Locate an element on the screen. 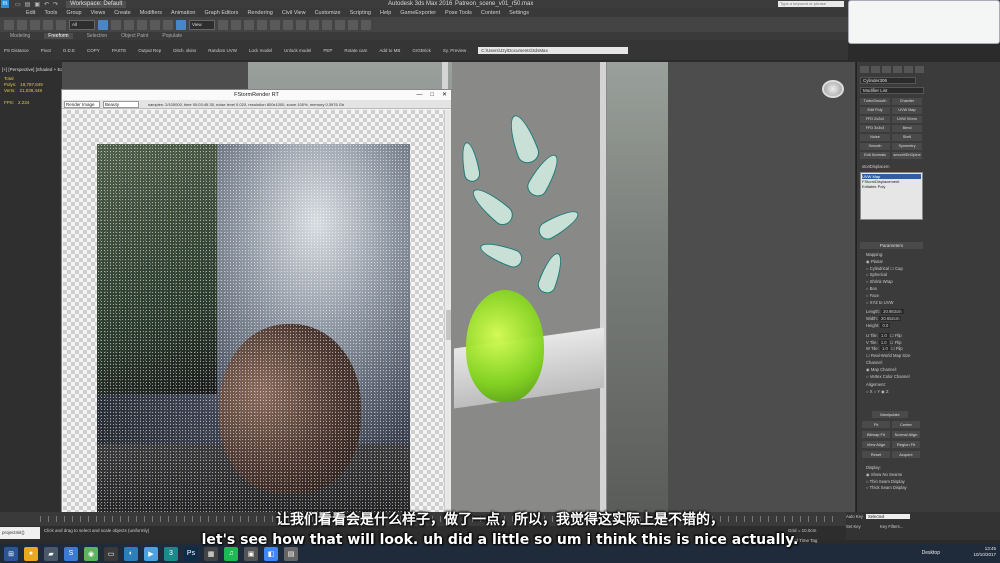 This screenshot has width=1000, height=563. menu-content: Content is located at coordinates (490, 13).